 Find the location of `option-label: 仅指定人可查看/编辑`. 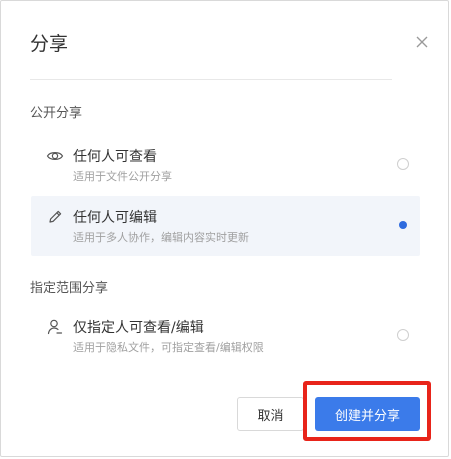

option-label: 仅指定人可查看/编辑 is located at coordinates (138, 328).